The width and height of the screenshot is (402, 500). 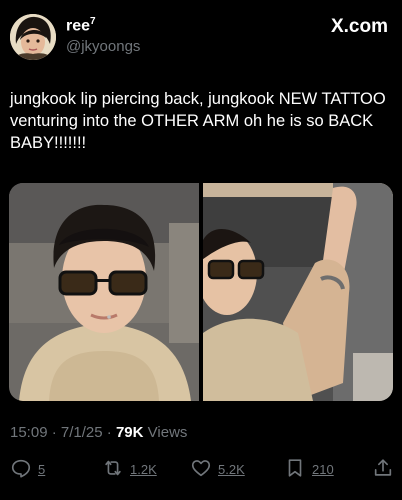 I want to click on reply-count: 5, so click(x=42, y=469).